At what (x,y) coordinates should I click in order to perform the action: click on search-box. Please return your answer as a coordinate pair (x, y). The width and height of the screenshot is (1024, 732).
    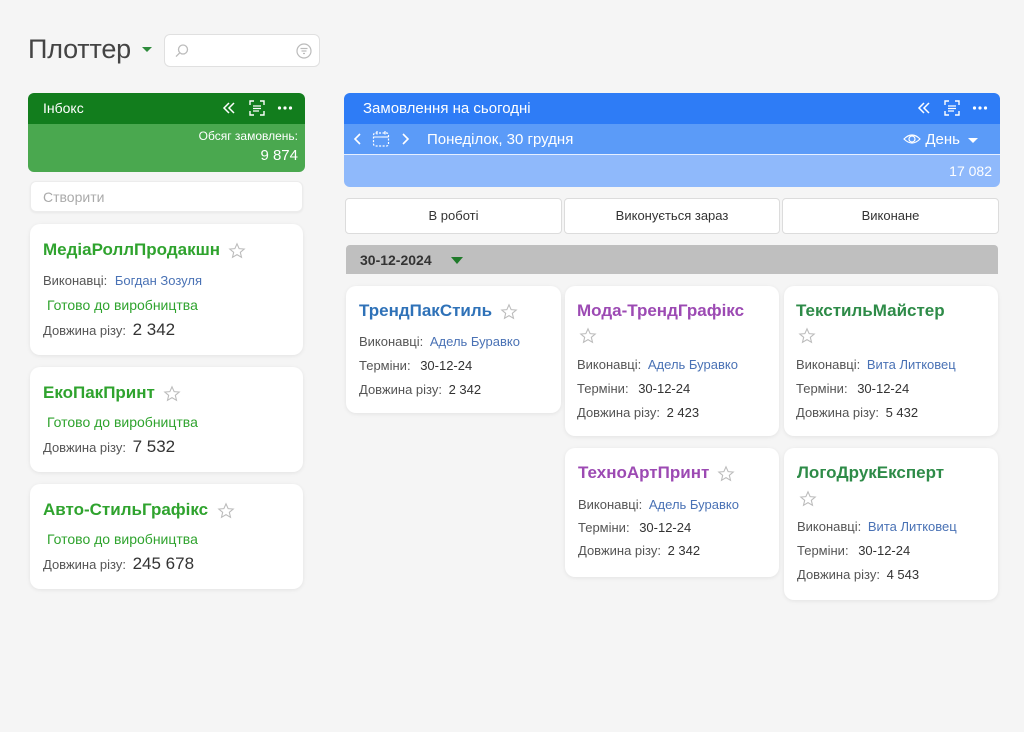
    Looking at the image, I should click on (242, 50).